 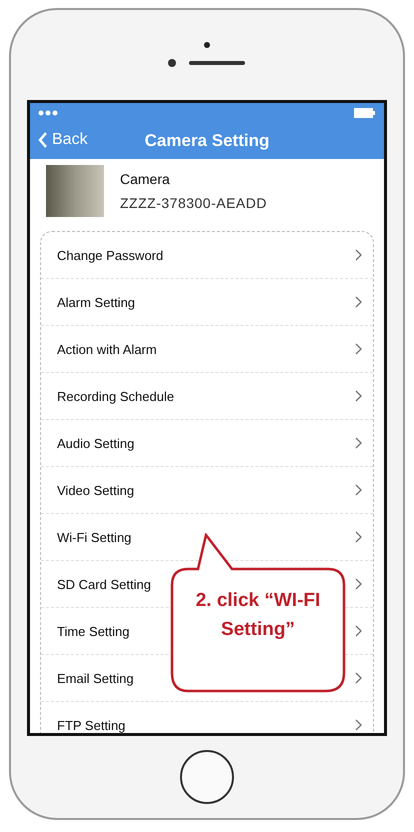 I want to click on settings-item-label: Time Setting, so click(x=93, y=631).